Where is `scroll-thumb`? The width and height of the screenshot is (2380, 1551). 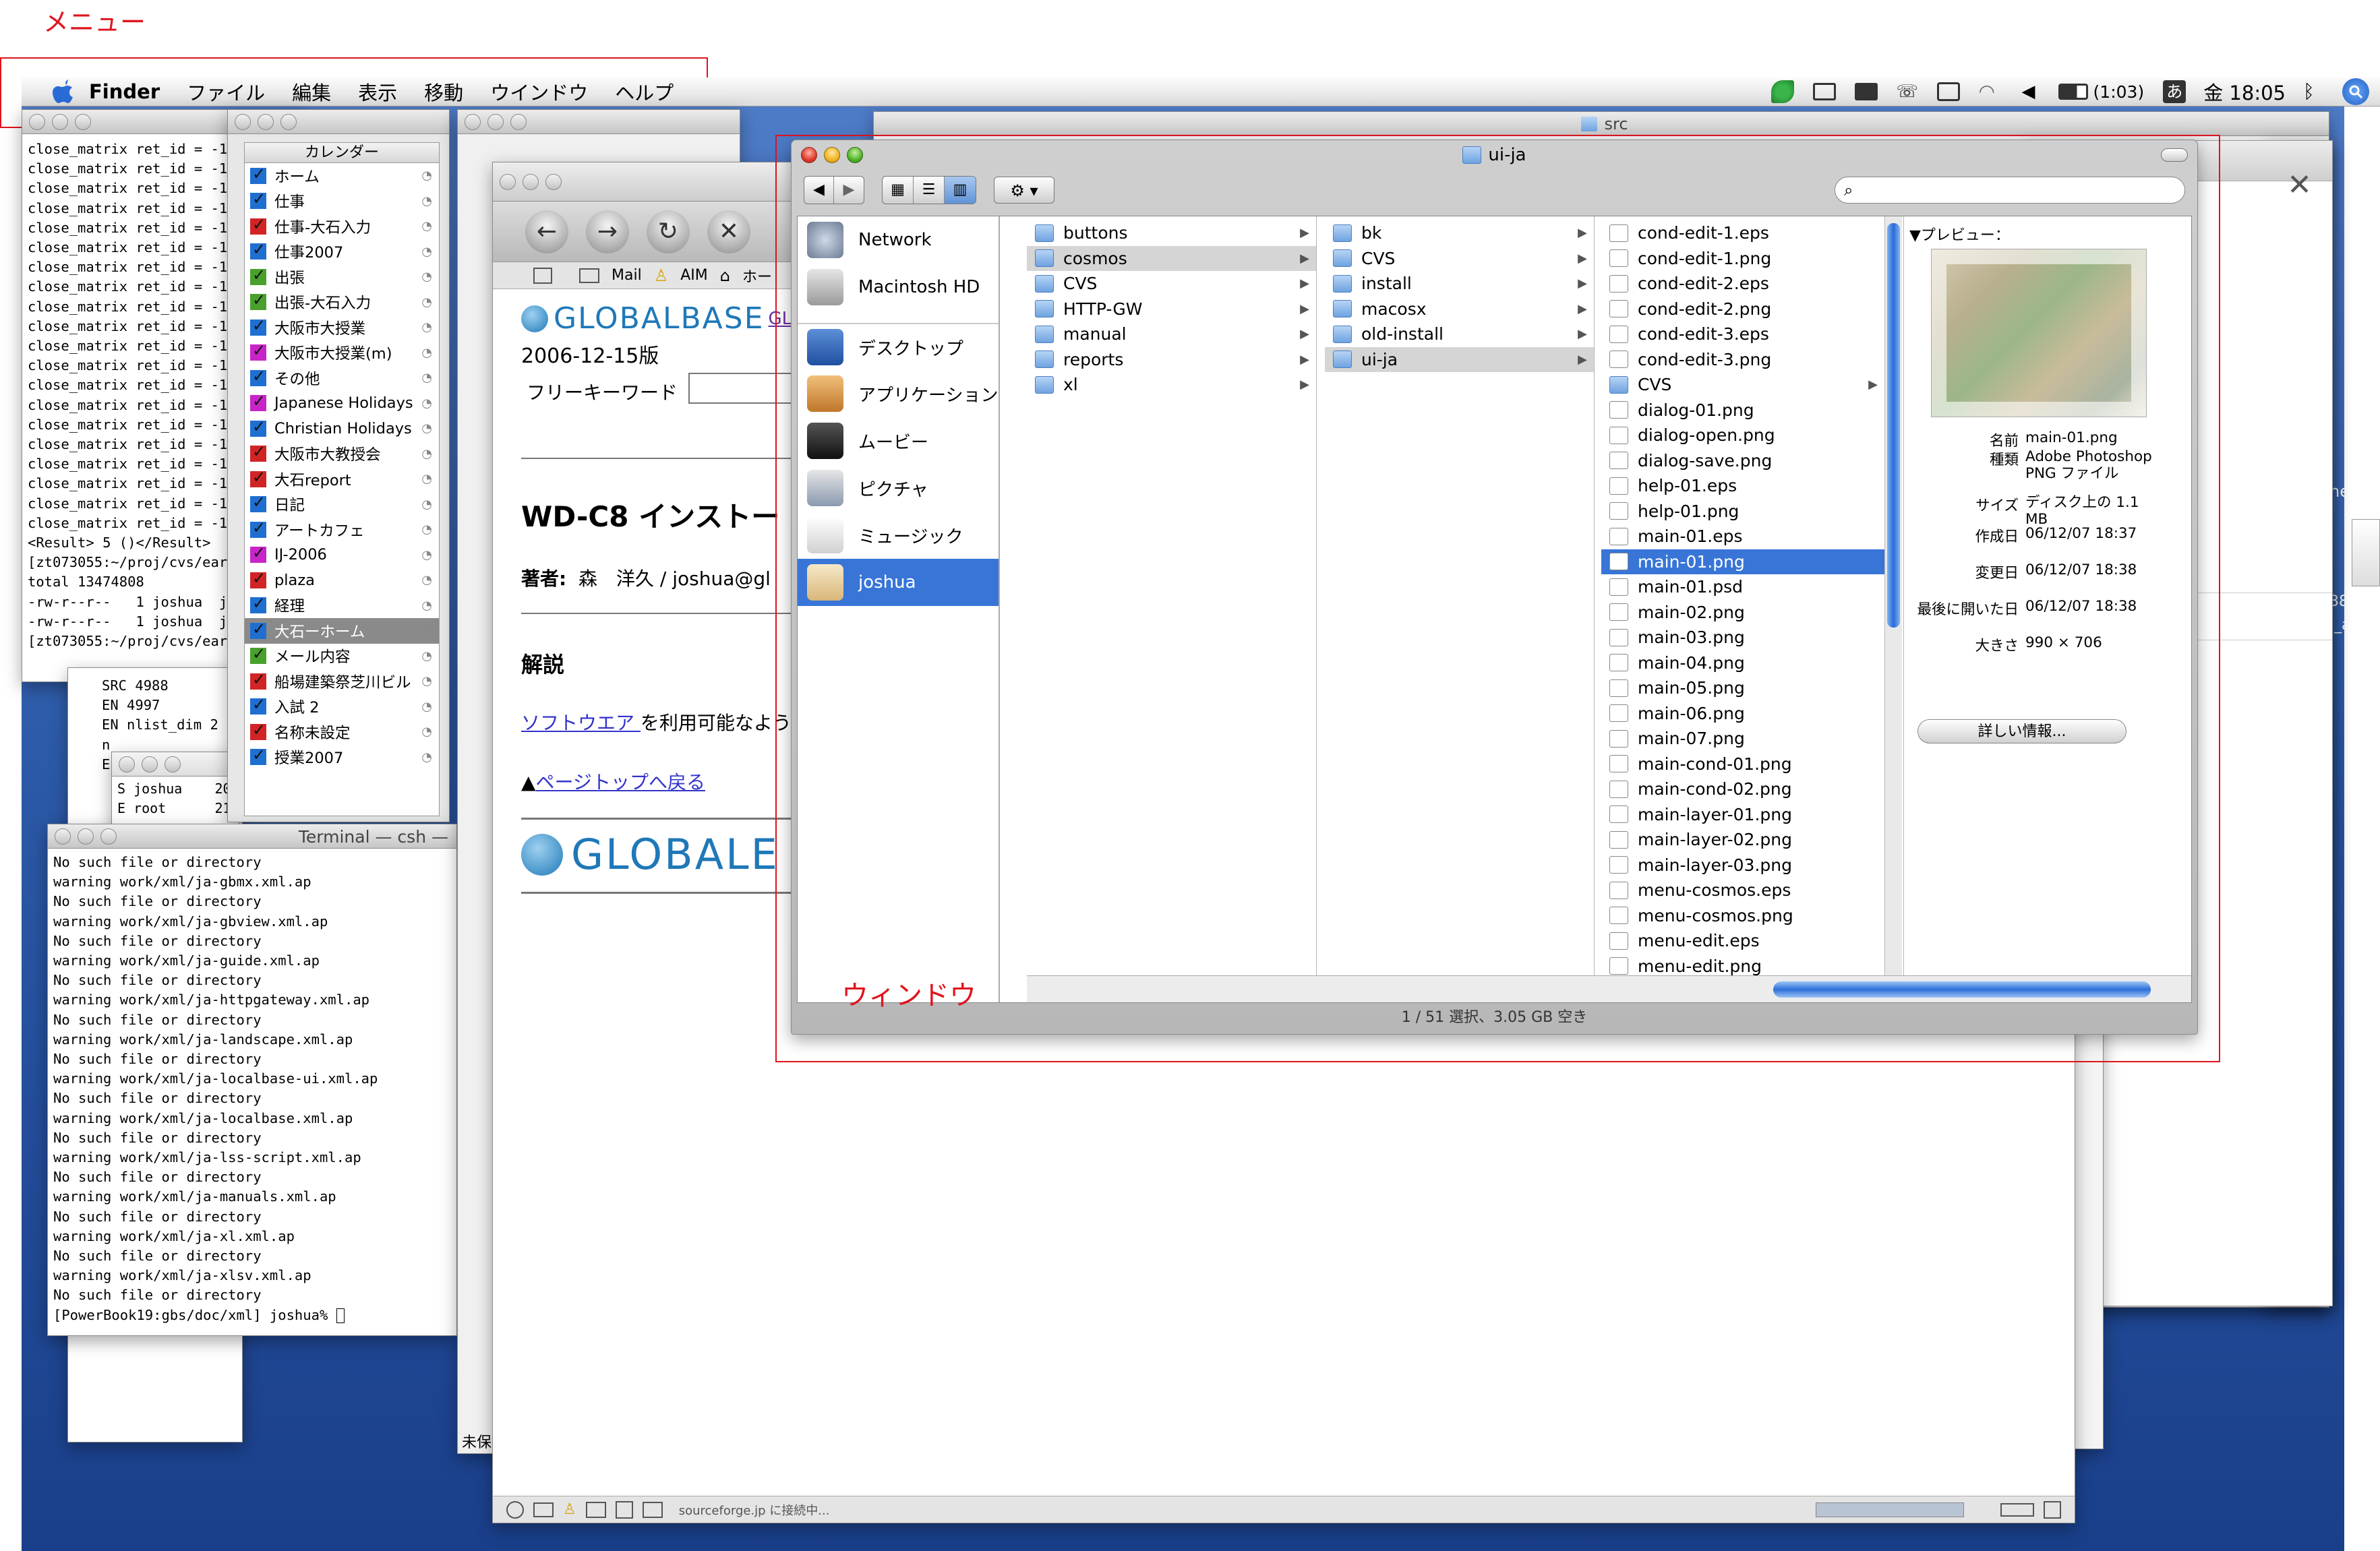 scroll-thumb is located at coordinates (1894, 425).